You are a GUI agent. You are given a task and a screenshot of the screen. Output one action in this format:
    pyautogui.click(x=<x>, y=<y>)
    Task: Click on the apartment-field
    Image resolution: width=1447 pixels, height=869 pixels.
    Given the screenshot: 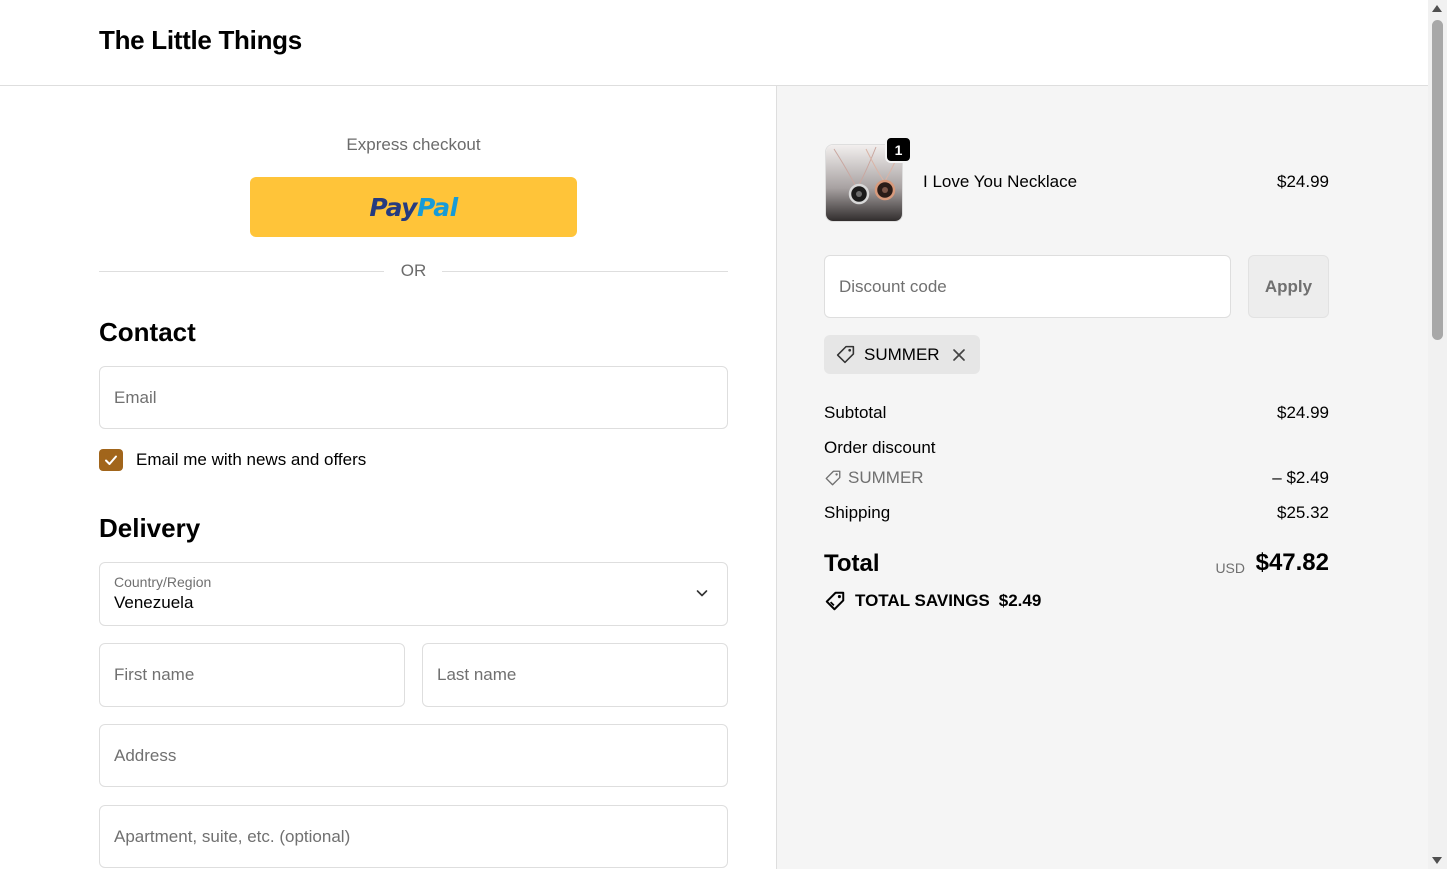 What is the action you would take?
    pyautogui.click(x=413, y=836)
    